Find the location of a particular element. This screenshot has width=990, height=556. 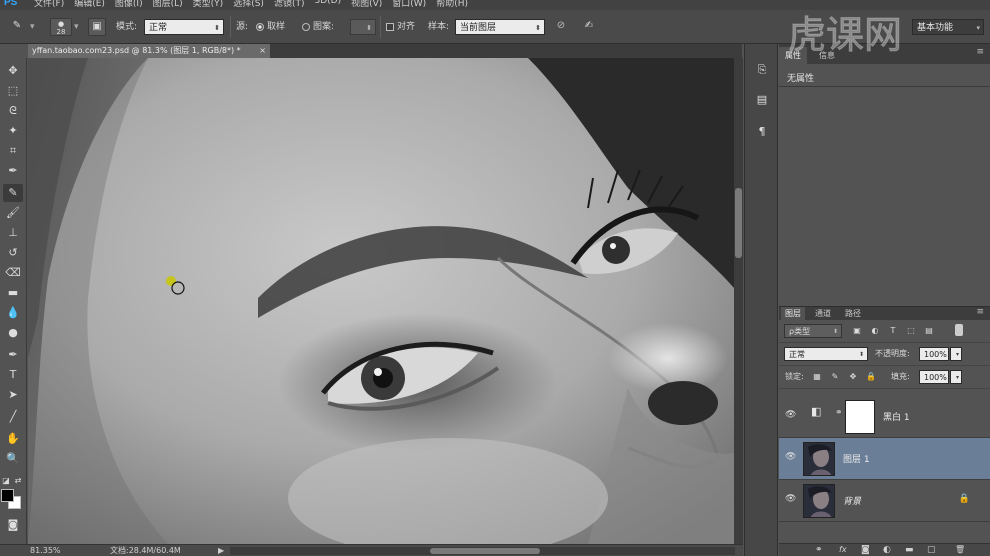

type-tool-icon: T is located at coordinates (13, 375).